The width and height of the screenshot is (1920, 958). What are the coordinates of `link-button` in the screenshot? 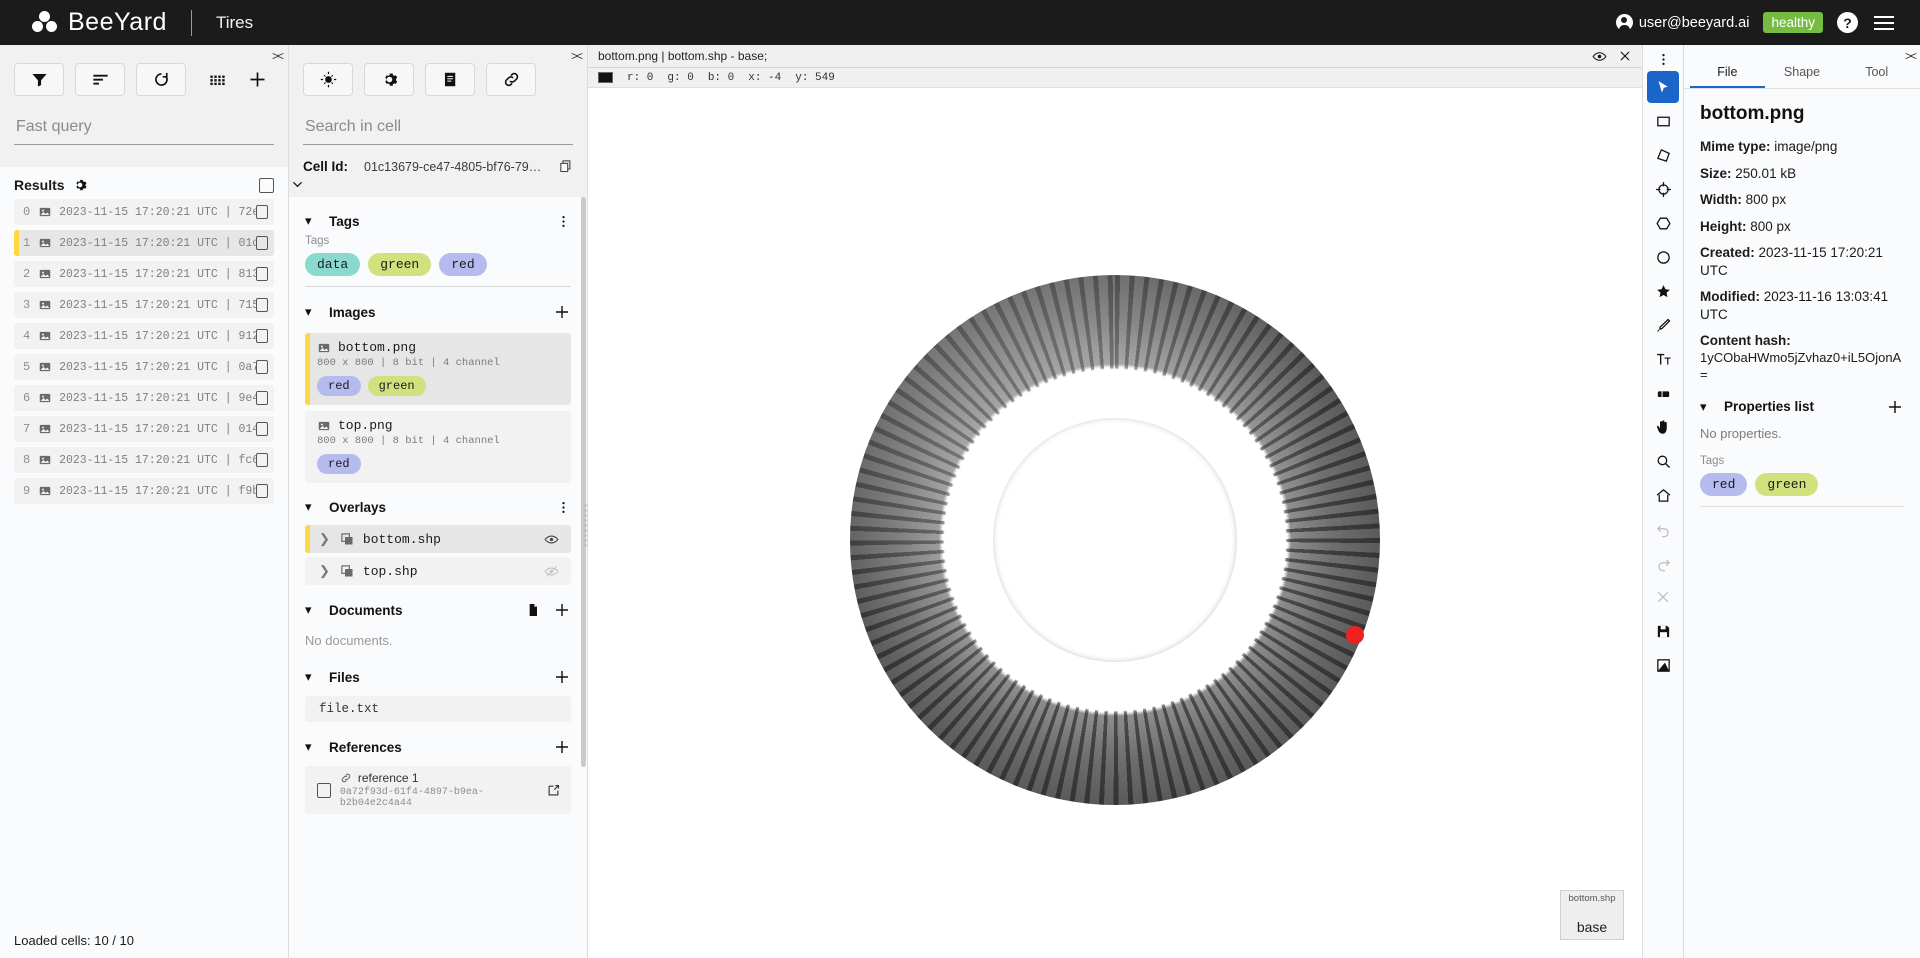 It's located at (511, 79).